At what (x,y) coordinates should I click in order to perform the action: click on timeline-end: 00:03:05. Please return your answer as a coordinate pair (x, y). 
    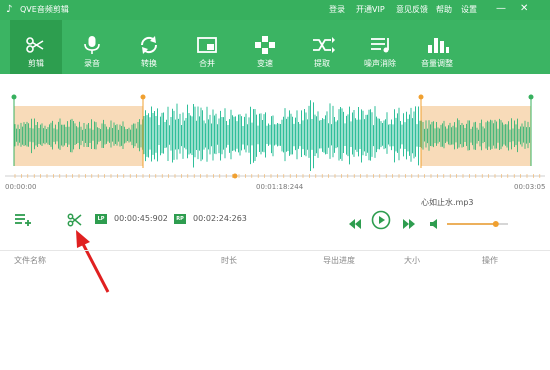
    Looking at the image, I should click on (530, 187).